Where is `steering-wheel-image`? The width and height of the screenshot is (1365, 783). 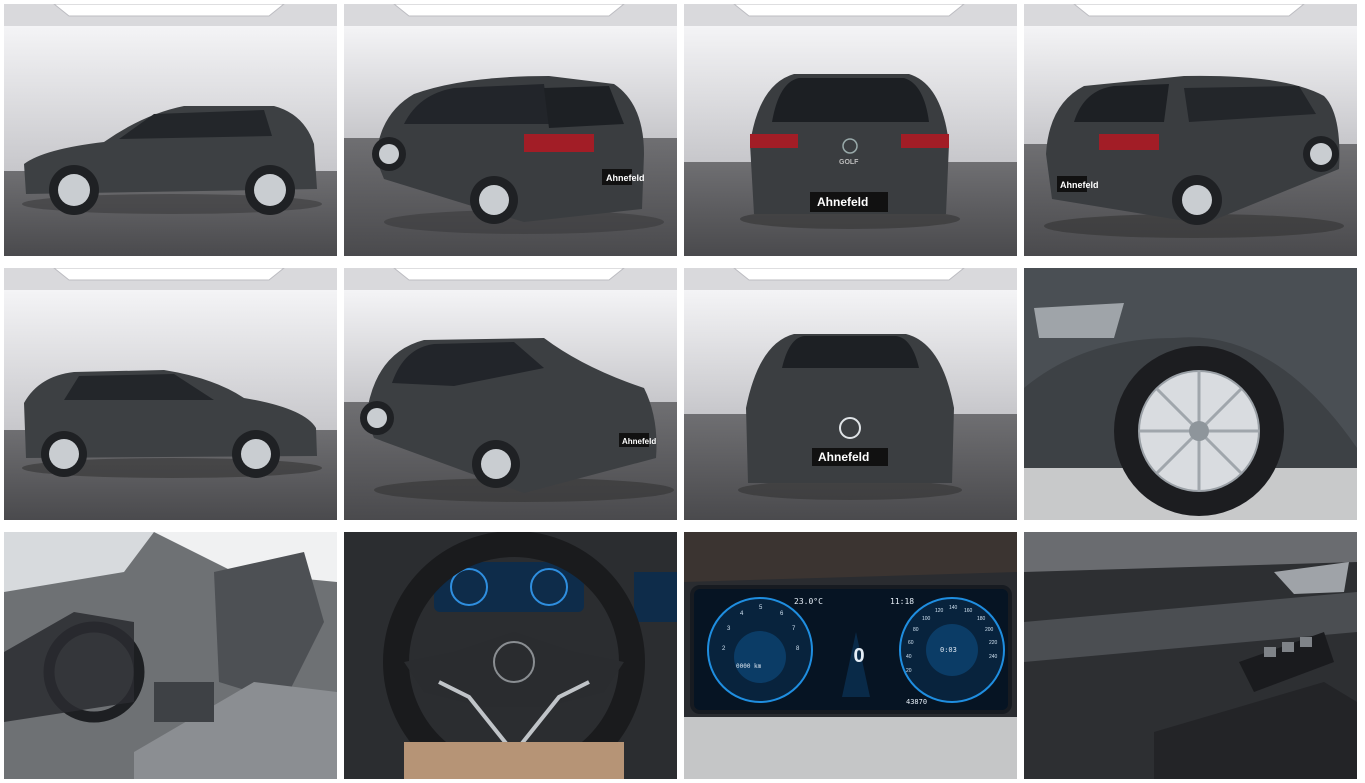 steering-wheel-image is located at coordinates (510, 655).